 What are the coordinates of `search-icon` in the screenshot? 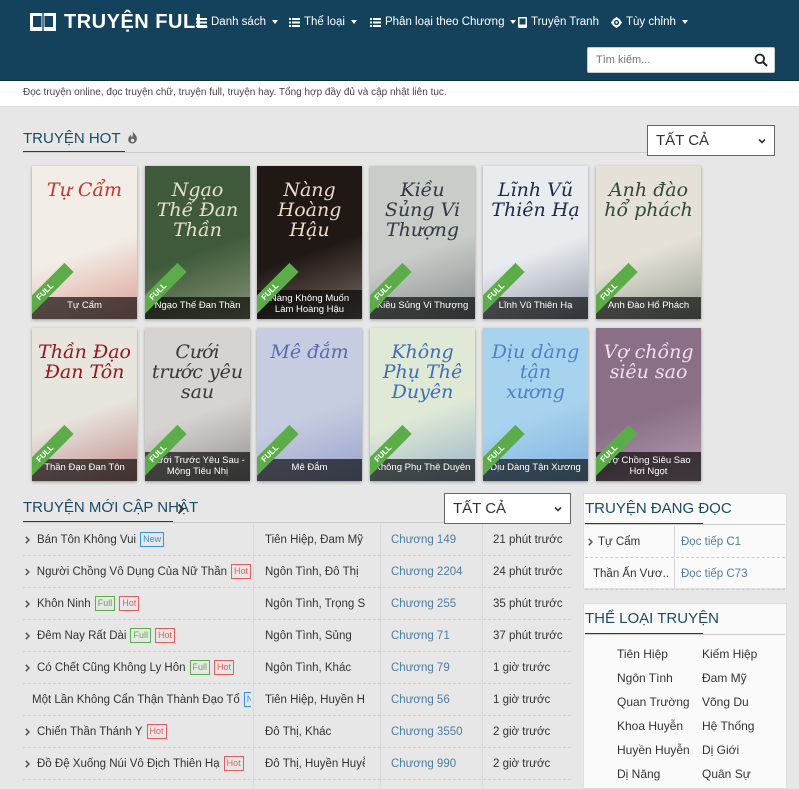 It's located at (761, 60).